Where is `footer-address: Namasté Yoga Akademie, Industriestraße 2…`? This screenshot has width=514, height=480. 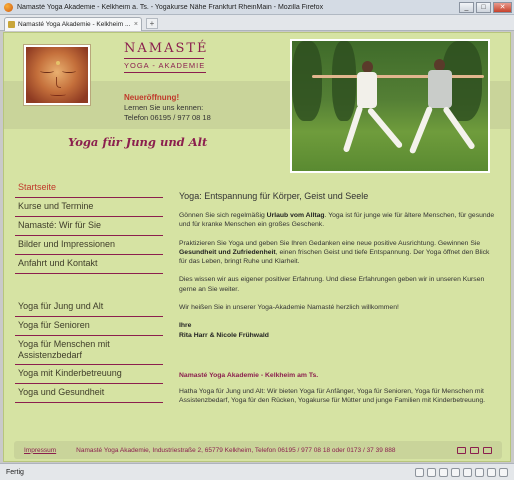 footer-address: Namasté Yoga Akademie, Industriestraße 2… is located at coordinates (236, 450).